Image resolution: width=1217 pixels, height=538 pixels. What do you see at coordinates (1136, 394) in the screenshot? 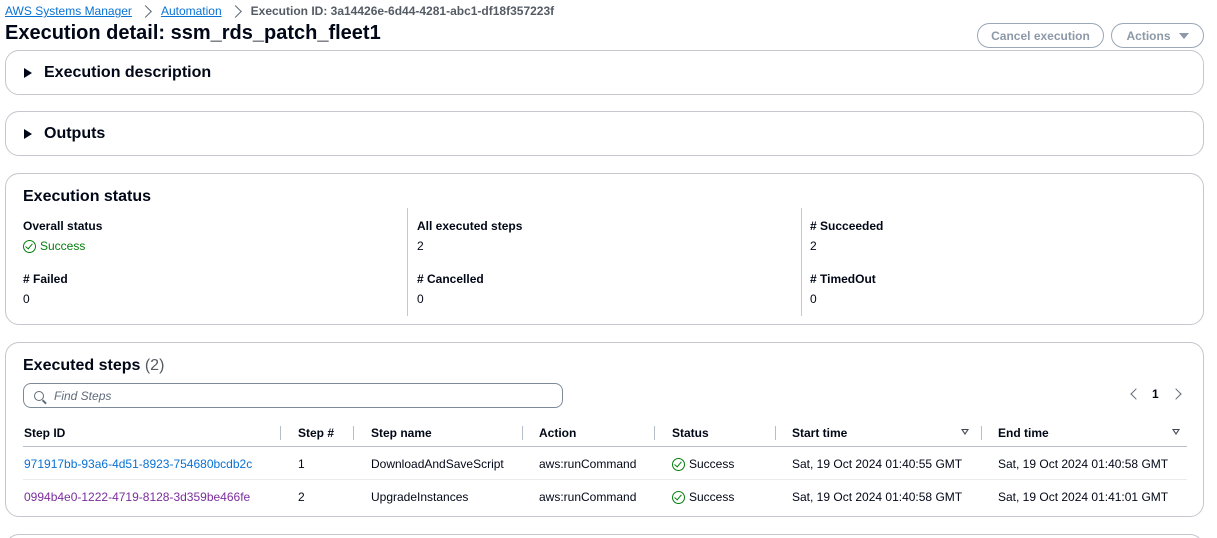
I see `chevron-left-icon` at bounding box center [1136, 394].